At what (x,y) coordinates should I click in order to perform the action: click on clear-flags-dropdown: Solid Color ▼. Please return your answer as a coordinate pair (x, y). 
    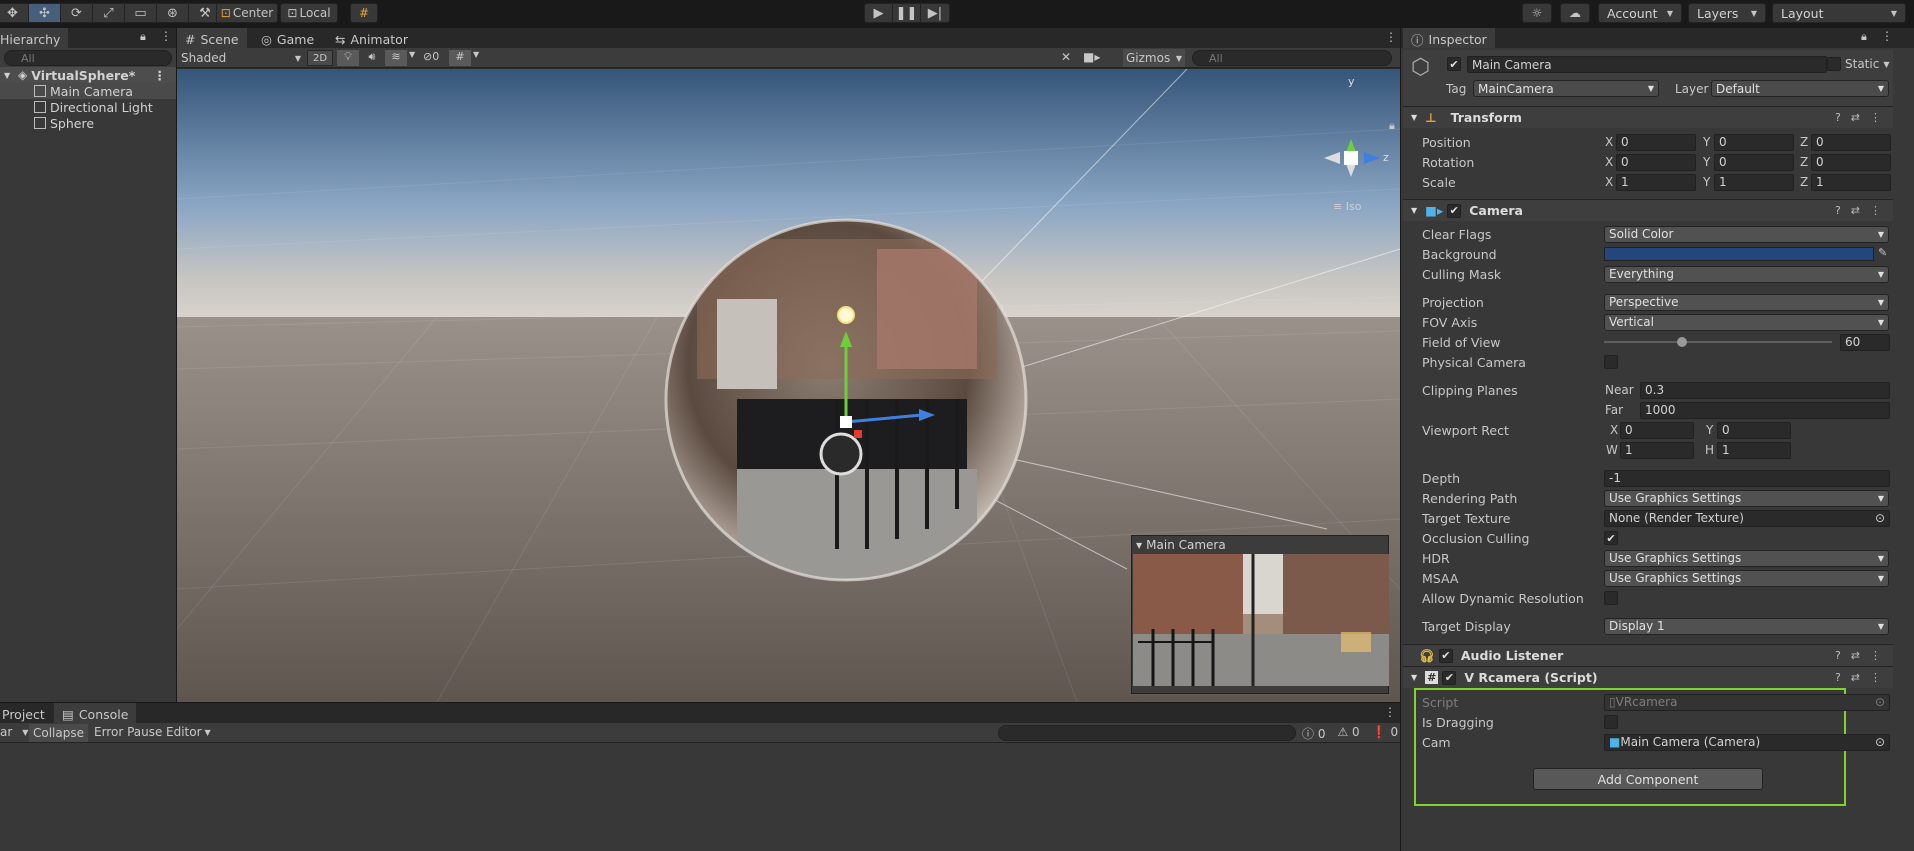
    Looking at the image, I should click on (1746, 234).